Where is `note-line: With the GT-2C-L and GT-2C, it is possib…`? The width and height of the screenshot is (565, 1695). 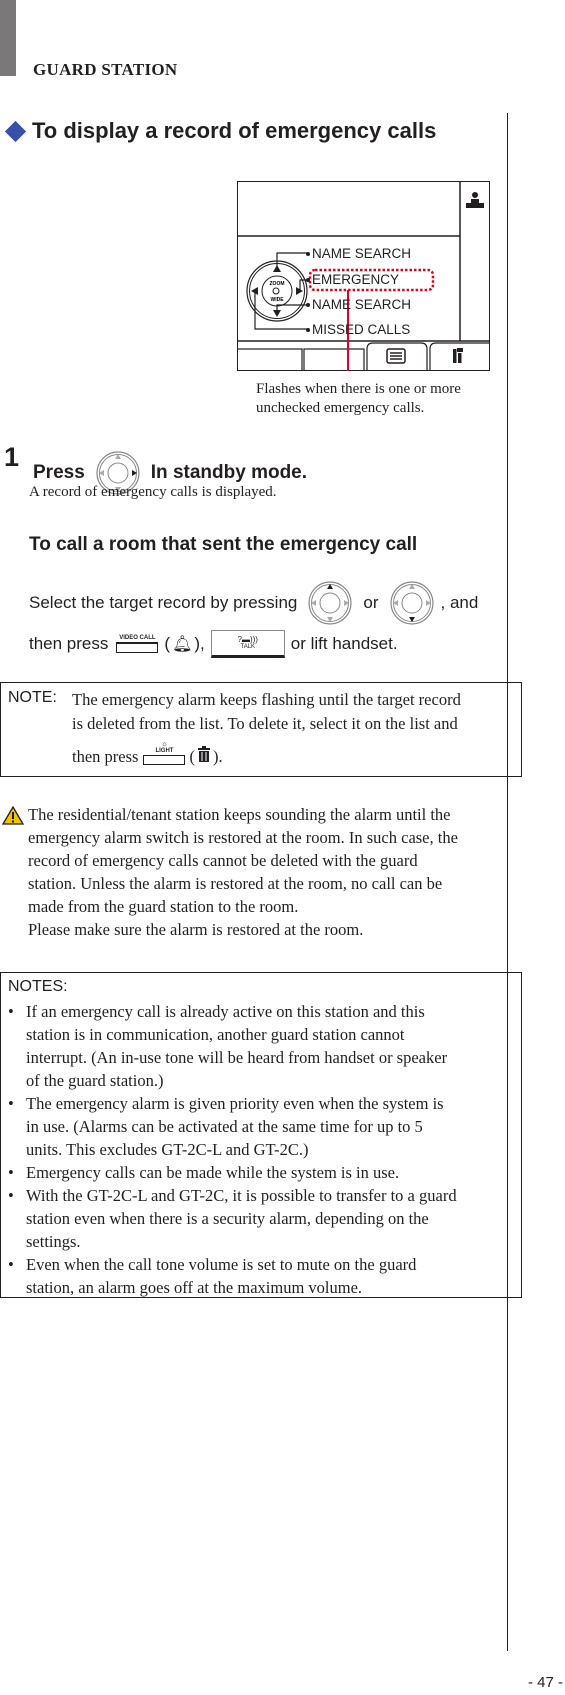
note-line: With the GT-2C-L and GT-2C, it is possib… is located at coordinates (241, 1195).